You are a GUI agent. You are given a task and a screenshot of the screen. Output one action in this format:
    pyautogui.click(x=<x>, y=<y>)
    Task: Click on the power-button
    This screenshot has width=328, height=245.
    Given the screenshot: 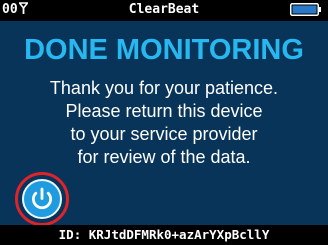 What is the action you would take?
    pyautogui.click(x=42, y=199)
    